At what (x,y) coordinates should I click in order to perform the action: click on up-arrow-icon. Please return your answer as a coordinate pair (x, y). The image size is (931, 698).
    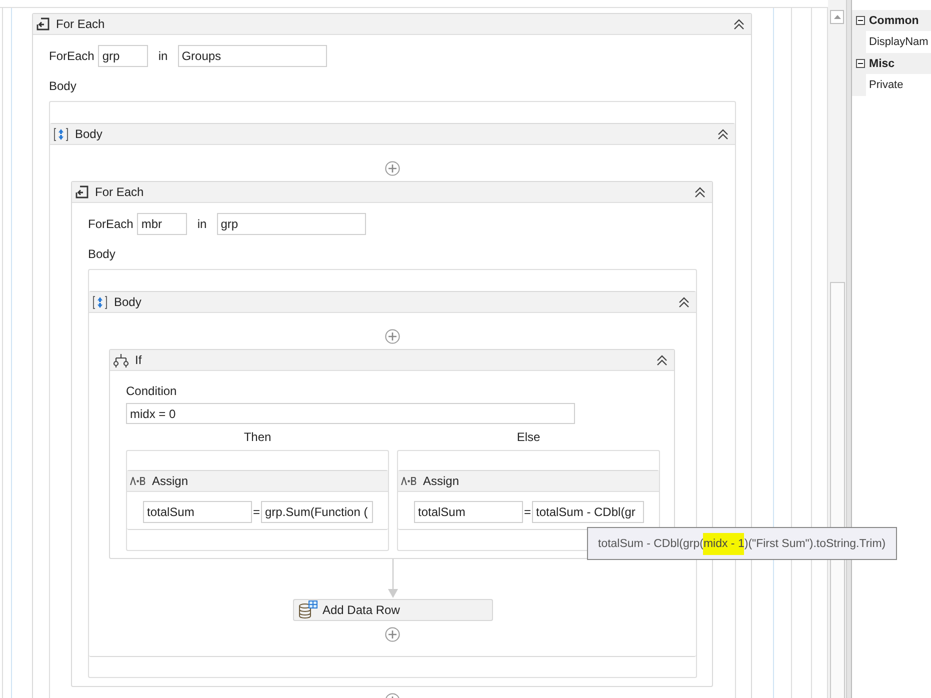
    Looking at the image, I should click on (837, 17).